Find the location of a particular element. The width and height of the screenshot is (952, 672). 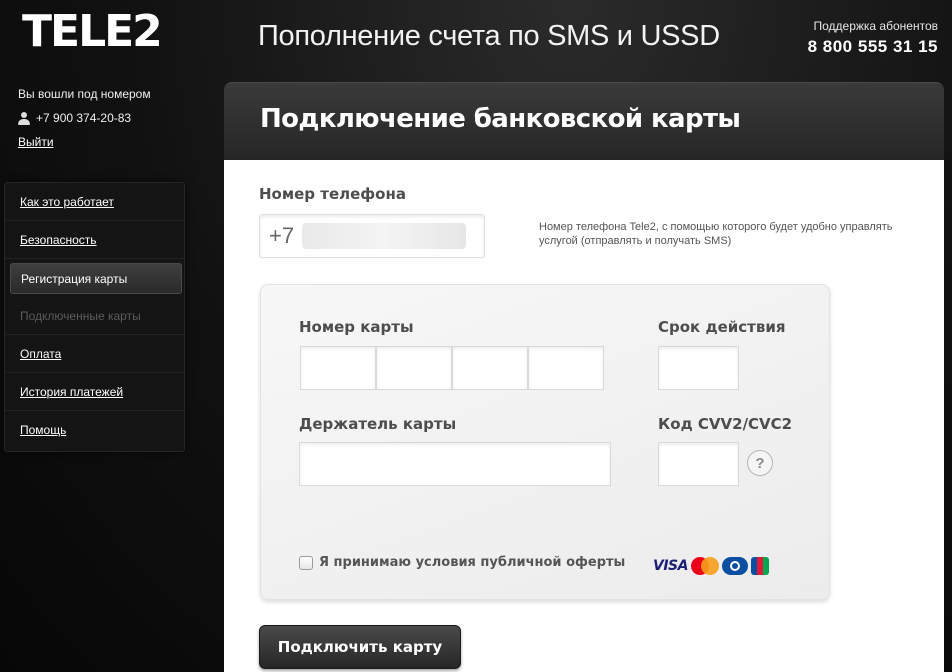

cvv-input is located at coordinates (698, 464).